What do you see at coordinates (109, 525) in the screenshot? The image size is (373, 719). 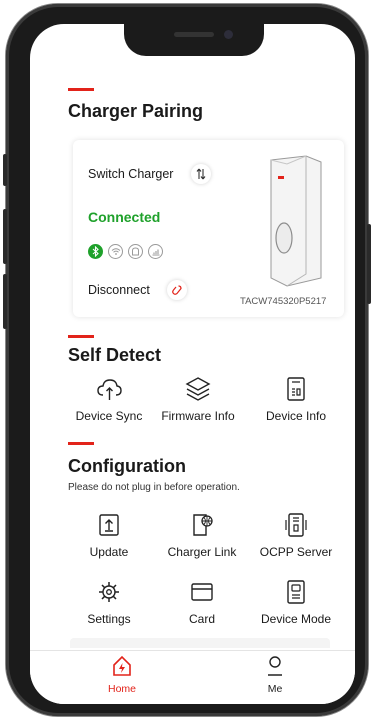 I see `update-icon` at bounding box center [109, 525].